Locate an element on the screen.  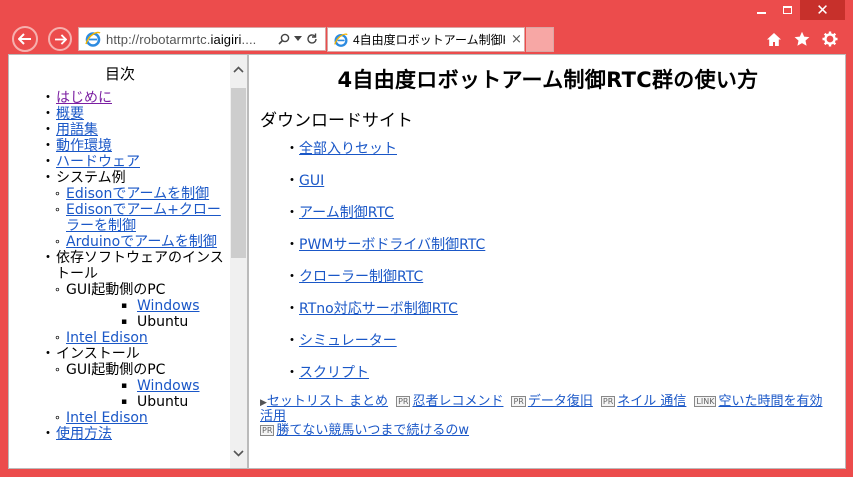
url-host: http://robotarmrtc. is located at coordinates (158, 39).